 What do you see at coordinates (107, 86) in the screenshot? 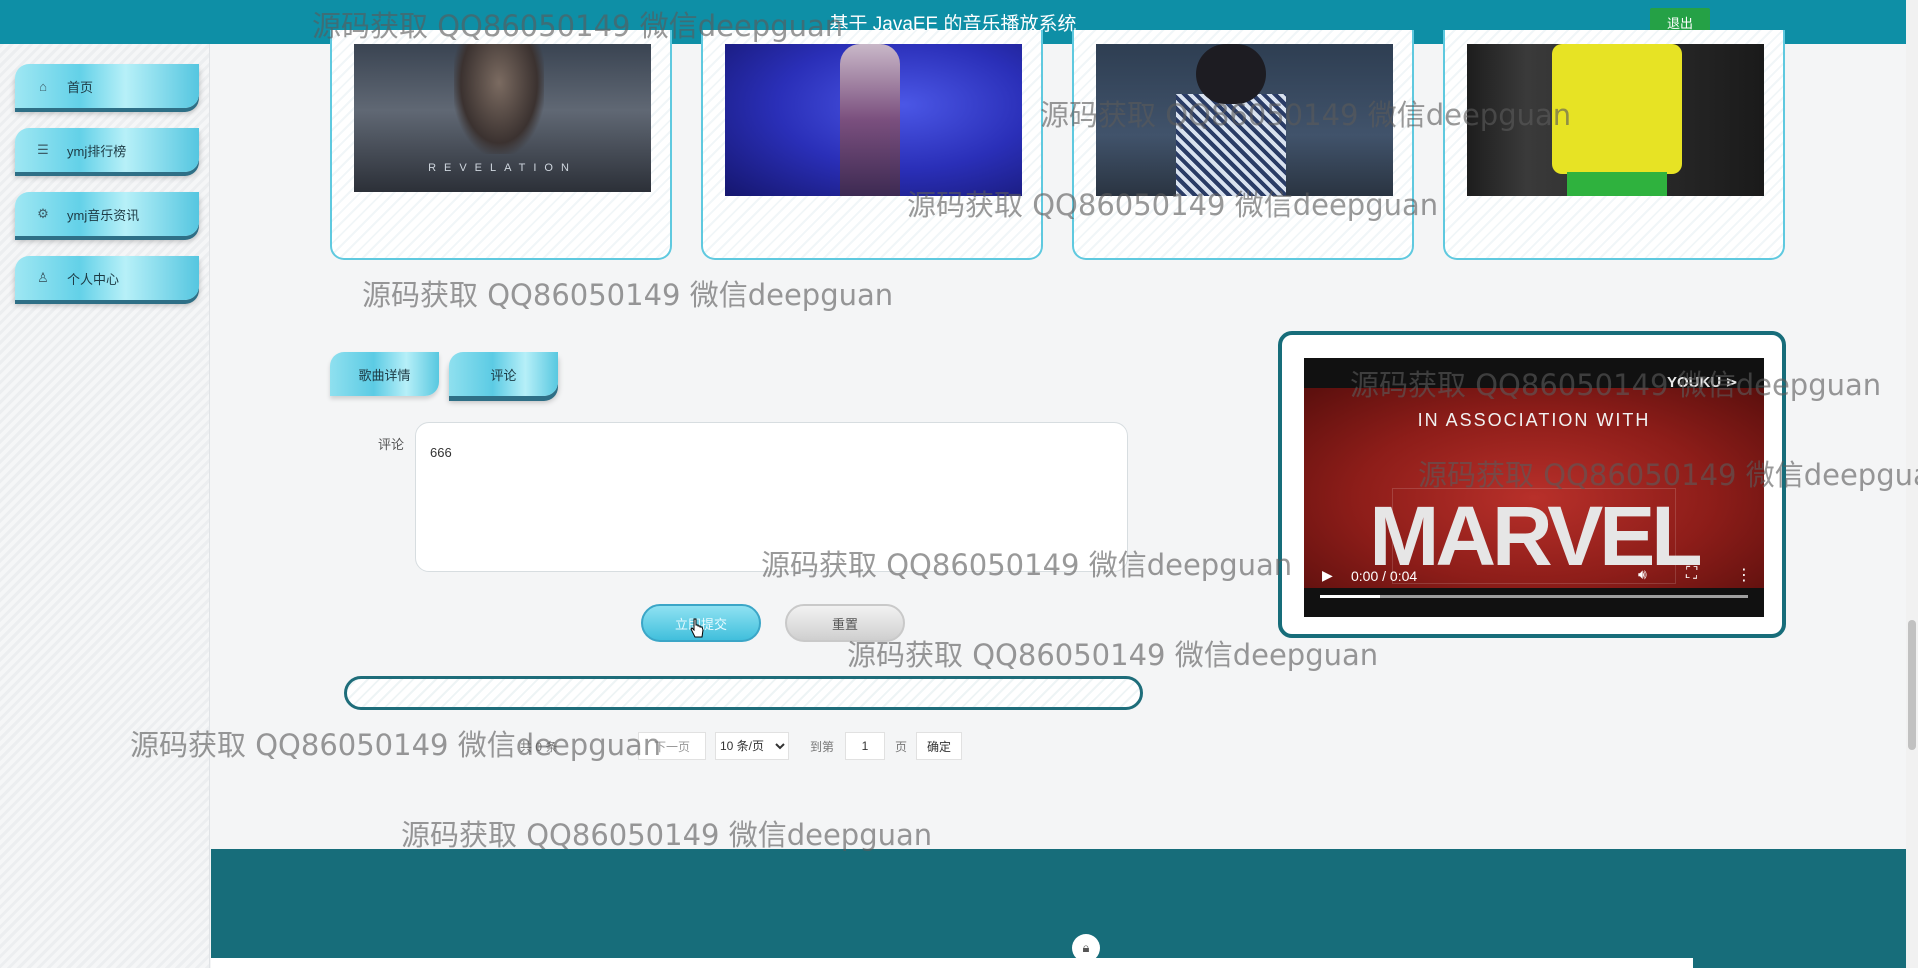
I see `sidebar-item-home: ⌂ 首页` at bounding box center [107, 86].